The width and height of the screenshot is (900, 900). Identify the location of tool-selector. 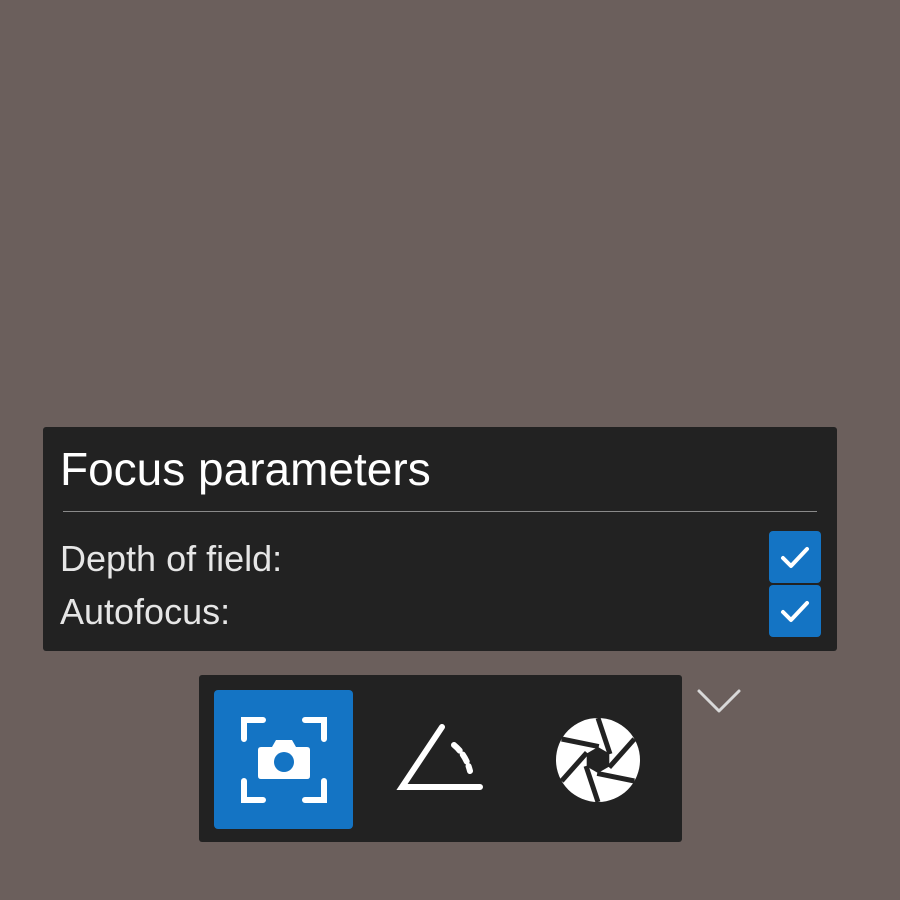
(440, 758).